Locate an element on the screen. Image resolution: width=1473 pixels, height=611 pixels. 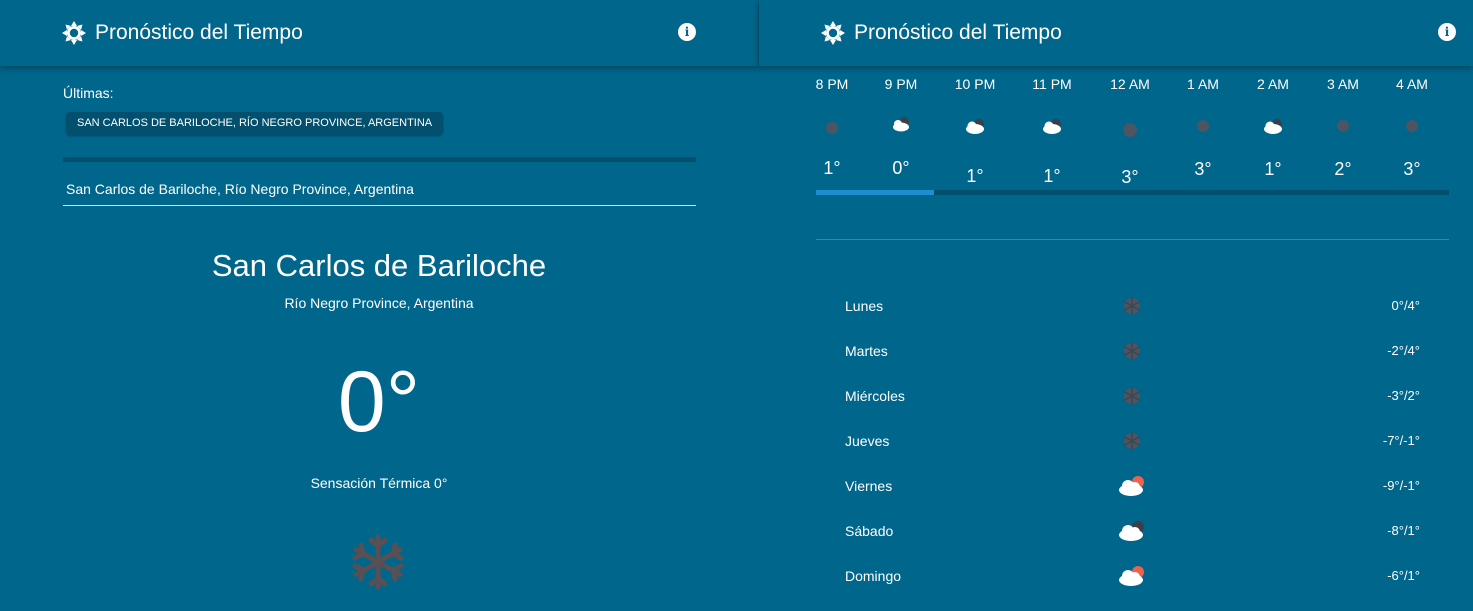
day-name: Lunes is located at coordinates (864, 306).